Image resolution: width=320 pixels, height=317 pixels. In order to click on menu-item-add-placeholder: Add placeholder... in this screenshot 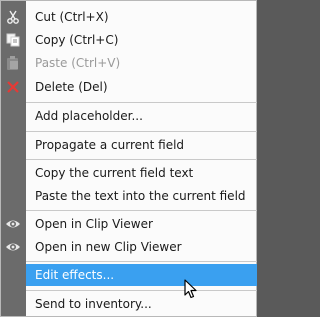, I will do `click(141, 116)`.